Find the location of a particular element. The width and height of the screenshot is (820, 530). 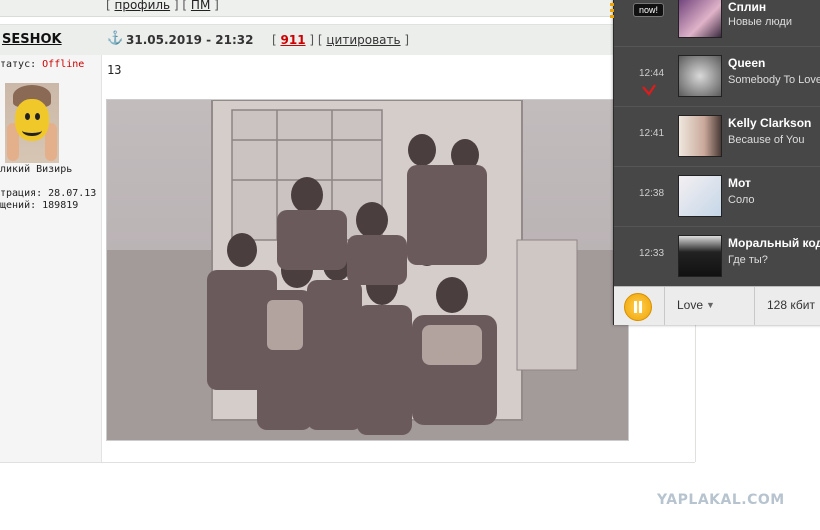

chevron-down-icon: ▼ is located at coordinates (710, 305).